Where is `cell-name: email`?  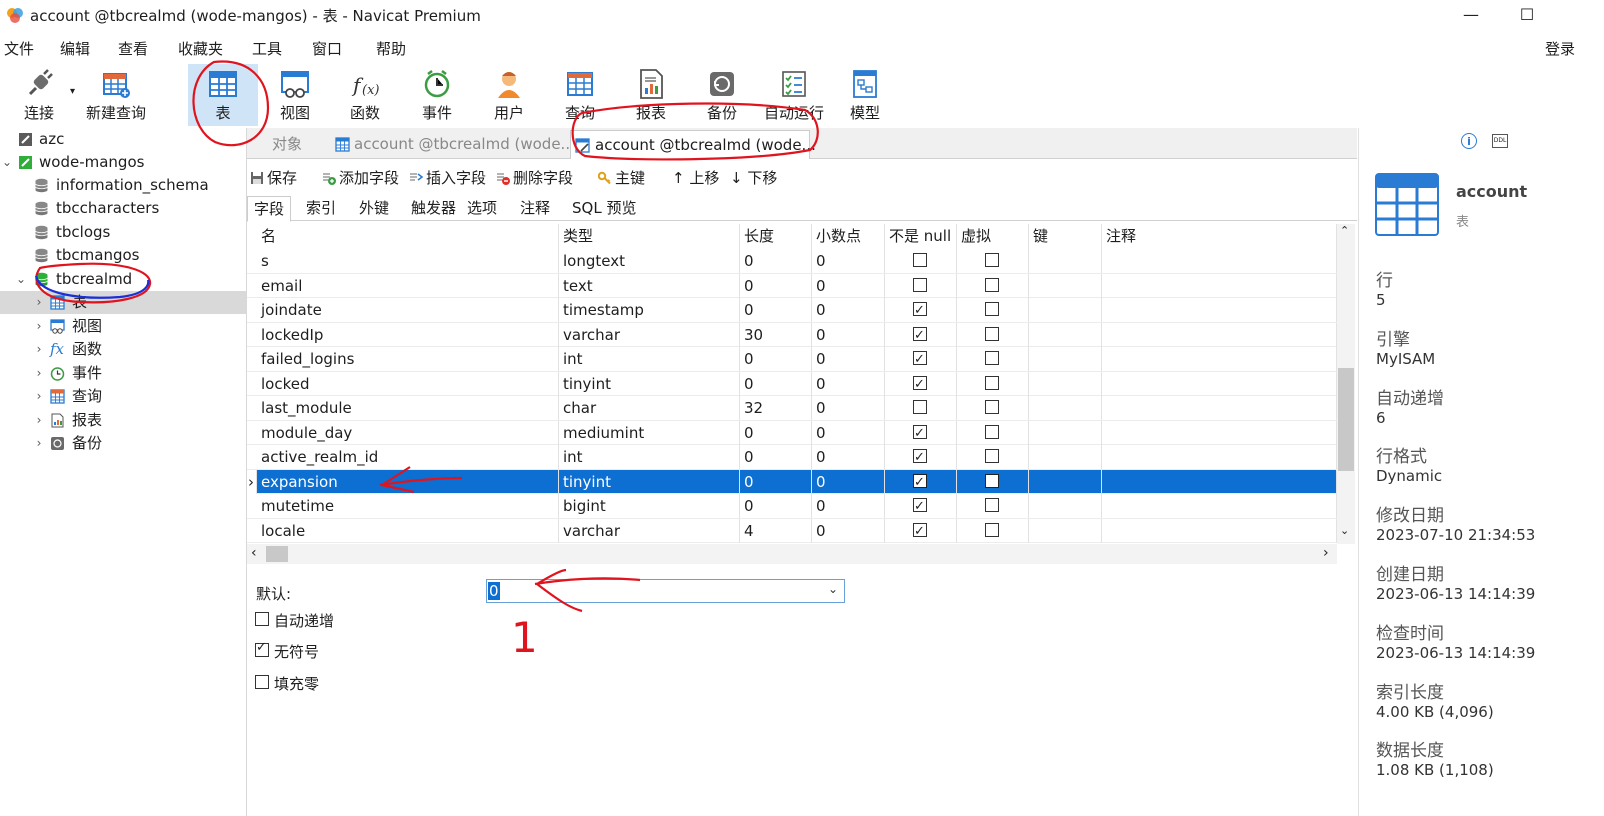
cell-name: email is located at coordinates (408, 285).